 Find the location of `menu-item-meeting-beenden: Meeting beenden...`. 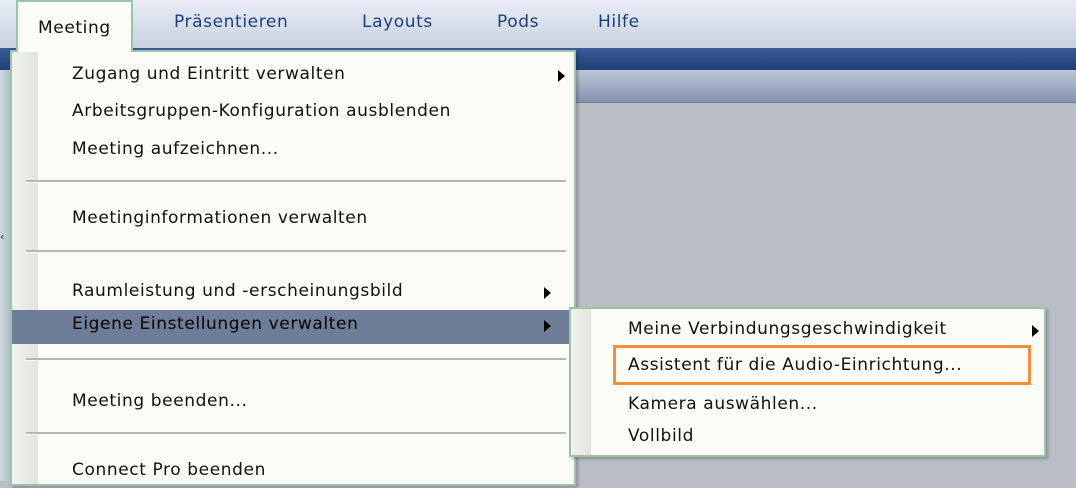

menu-item-meeting-beenden: Meeting beenden... is located at coordinates (293, 405).